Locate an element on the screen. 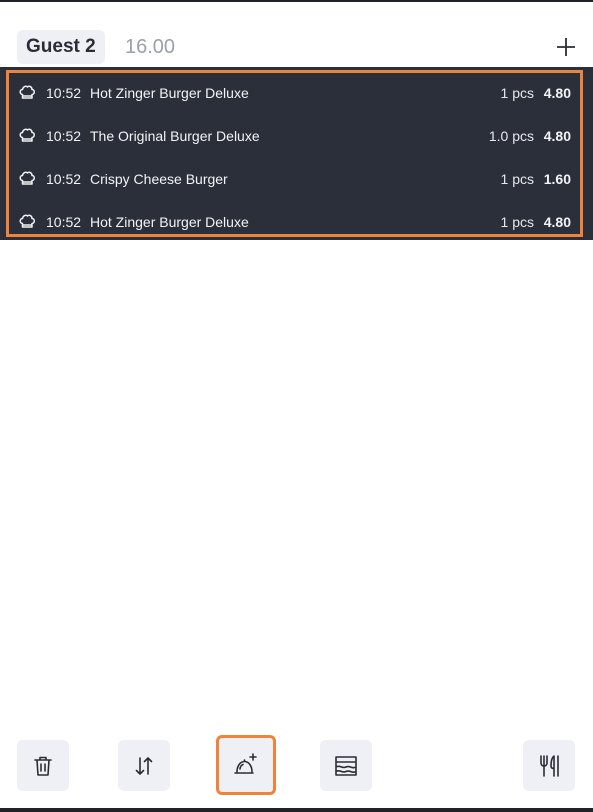  serve-button is located at coordinates (549, 765).